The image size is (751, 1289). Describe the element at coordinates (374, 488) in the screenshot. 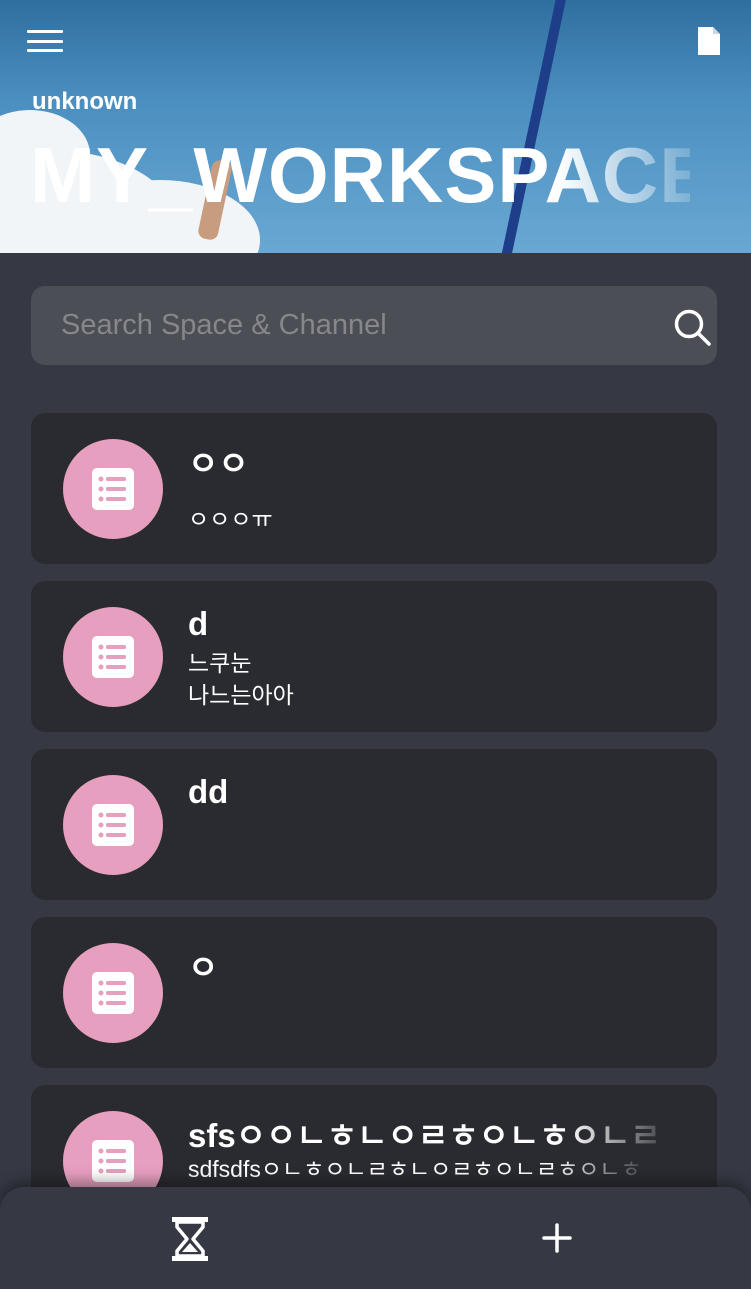

I see `channel-card: ㅇㅇ ㅇㅇㅇㅠ` at that location.